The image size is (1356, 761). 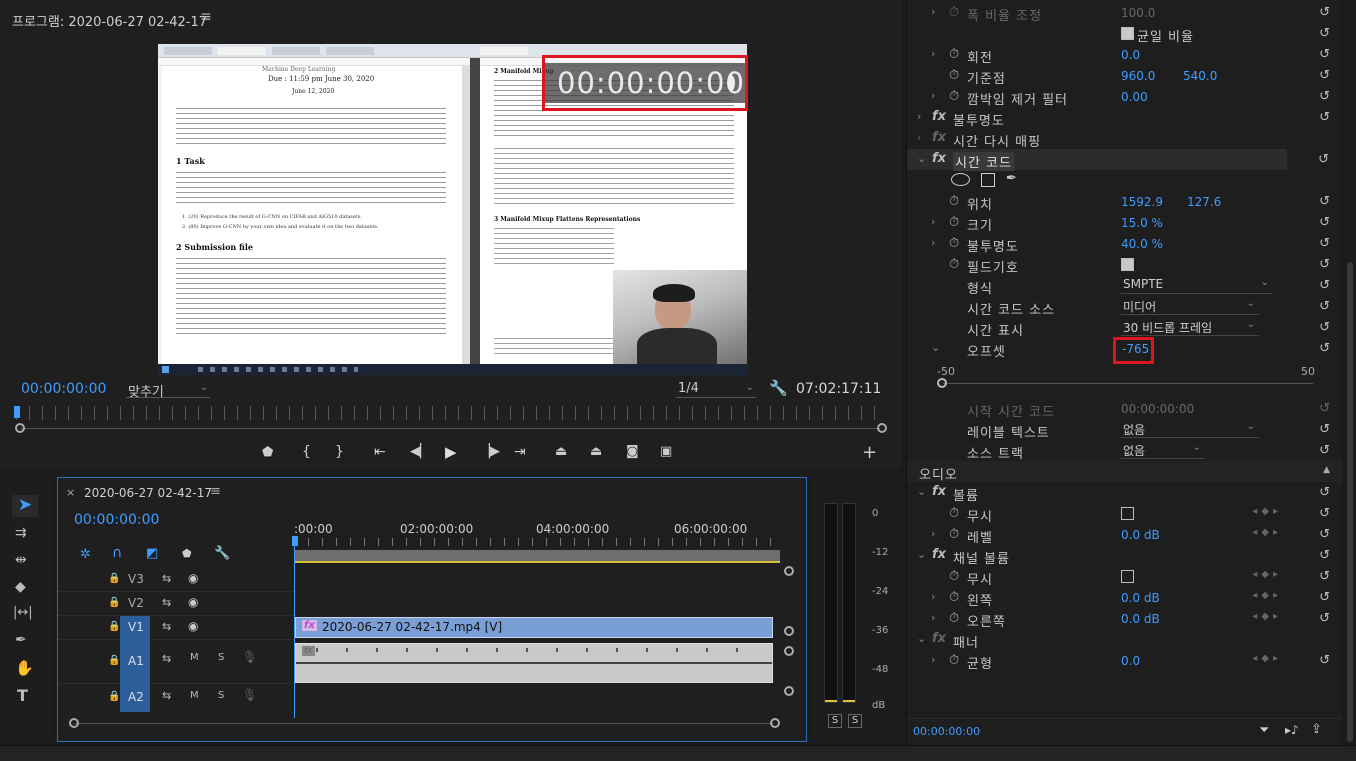 I want to click on h-scrollbar, so click(x=424, y=723).